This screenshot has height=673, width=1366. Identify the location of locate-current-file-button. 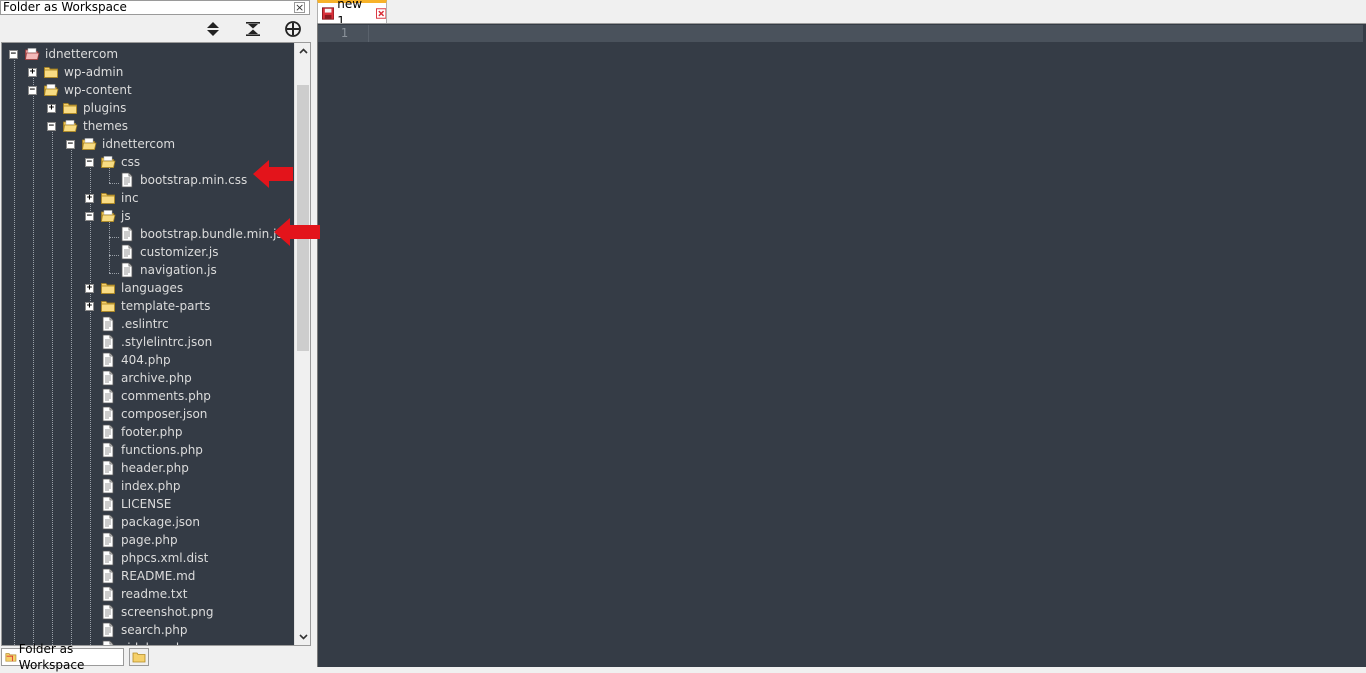
(293, 29).